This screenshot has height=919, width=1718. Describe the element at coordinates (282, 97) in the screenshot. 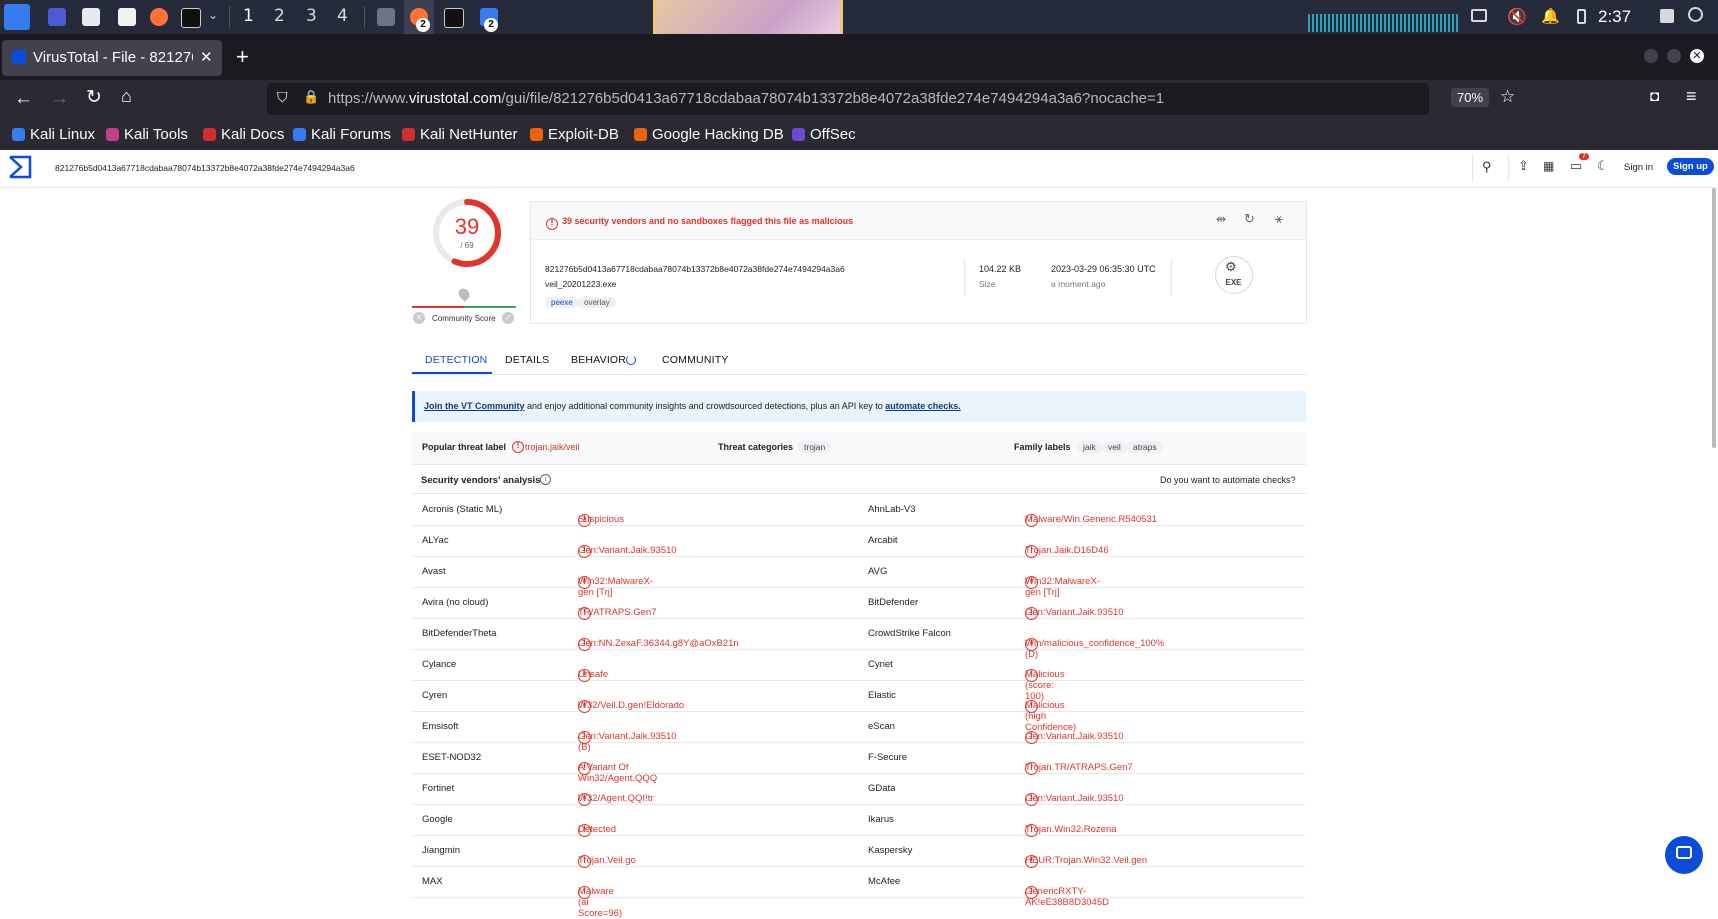

I see `shield-icon: ⛉` at that location.